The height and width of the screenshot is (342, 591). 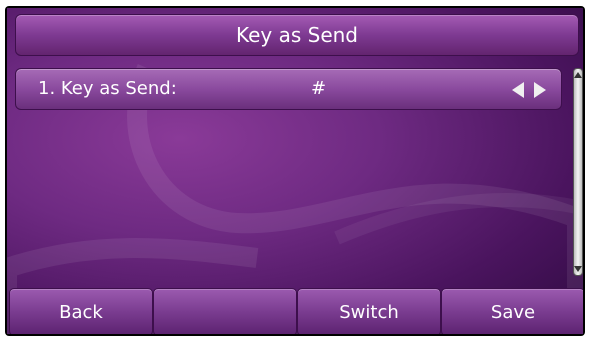 I want to click on save-button: Save, so click(x=512, y=311).